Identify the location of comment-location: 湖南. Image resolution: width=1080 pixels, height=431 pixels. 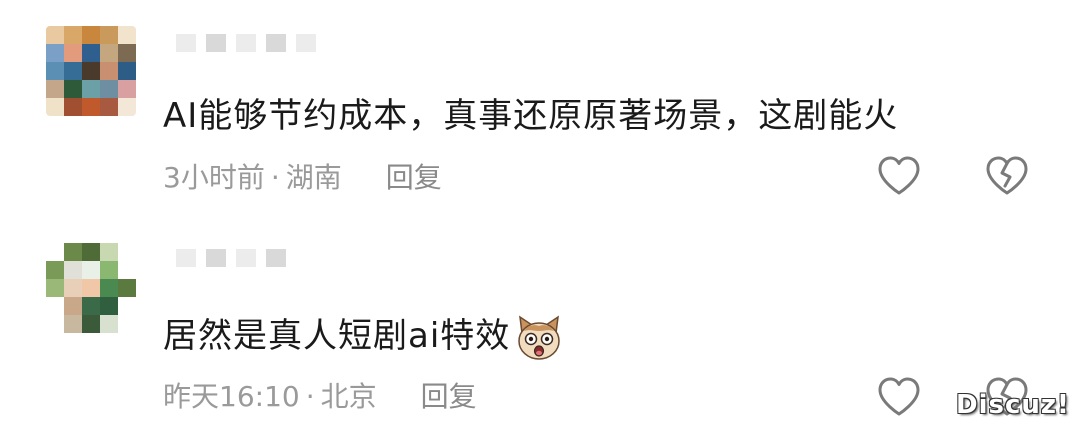
(313, 177).